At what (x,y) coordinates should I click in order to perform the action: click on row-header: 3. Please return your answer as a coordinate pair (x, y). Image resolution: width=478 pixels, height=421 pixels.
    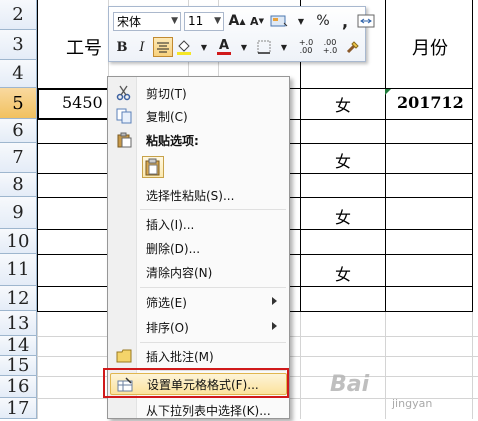
    Looking at the image, I should click on (18, 45).